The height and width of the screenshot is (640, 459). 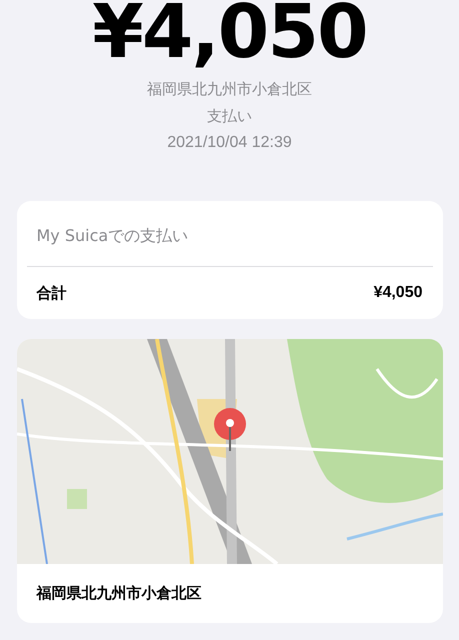 What do you see at coordinates (229, 36) in the screenshot?
I see `amount: ¥4,050` at bounding box center [229, 36].